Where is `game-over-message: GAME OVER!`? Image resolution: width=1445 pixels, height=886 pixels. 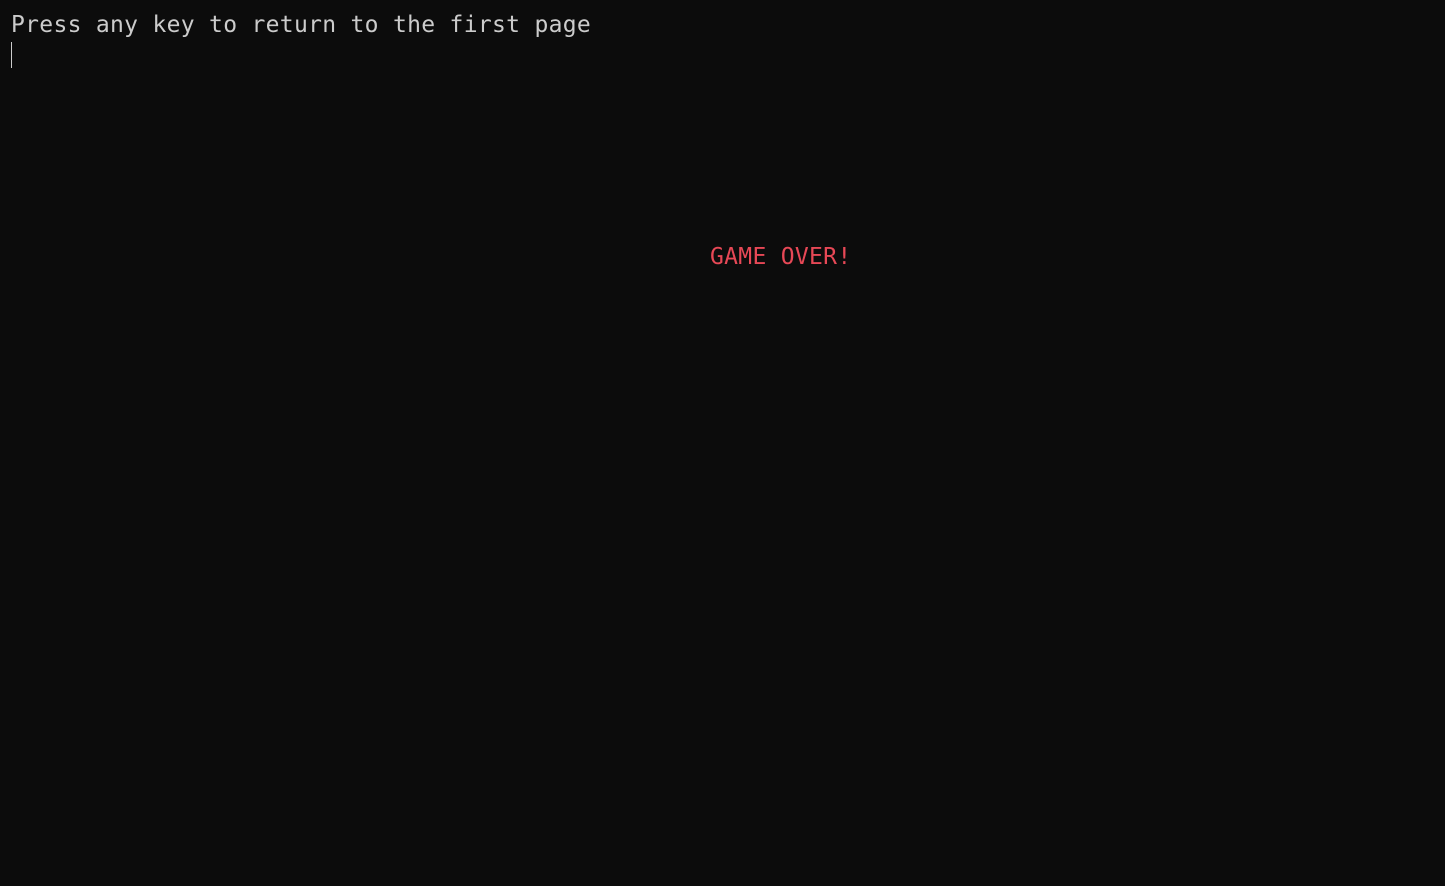
game-over-message: GAME OVER! is located at coordinates (781, 257).